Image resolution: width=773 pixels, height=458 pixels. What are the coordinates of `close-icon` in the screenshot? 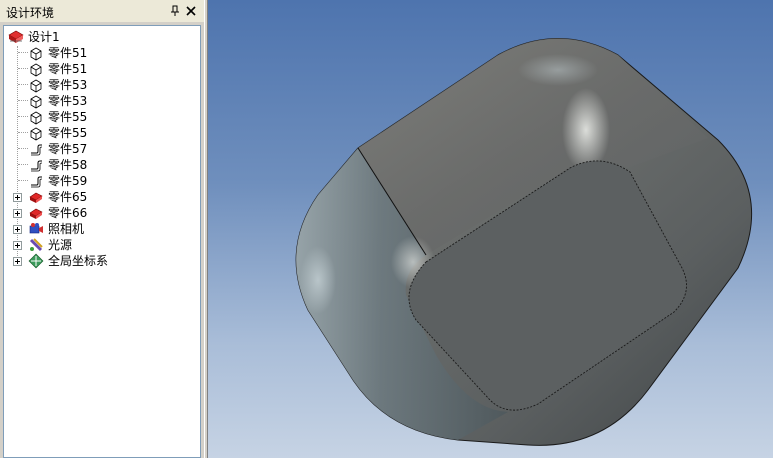 It's located at (191, 11).